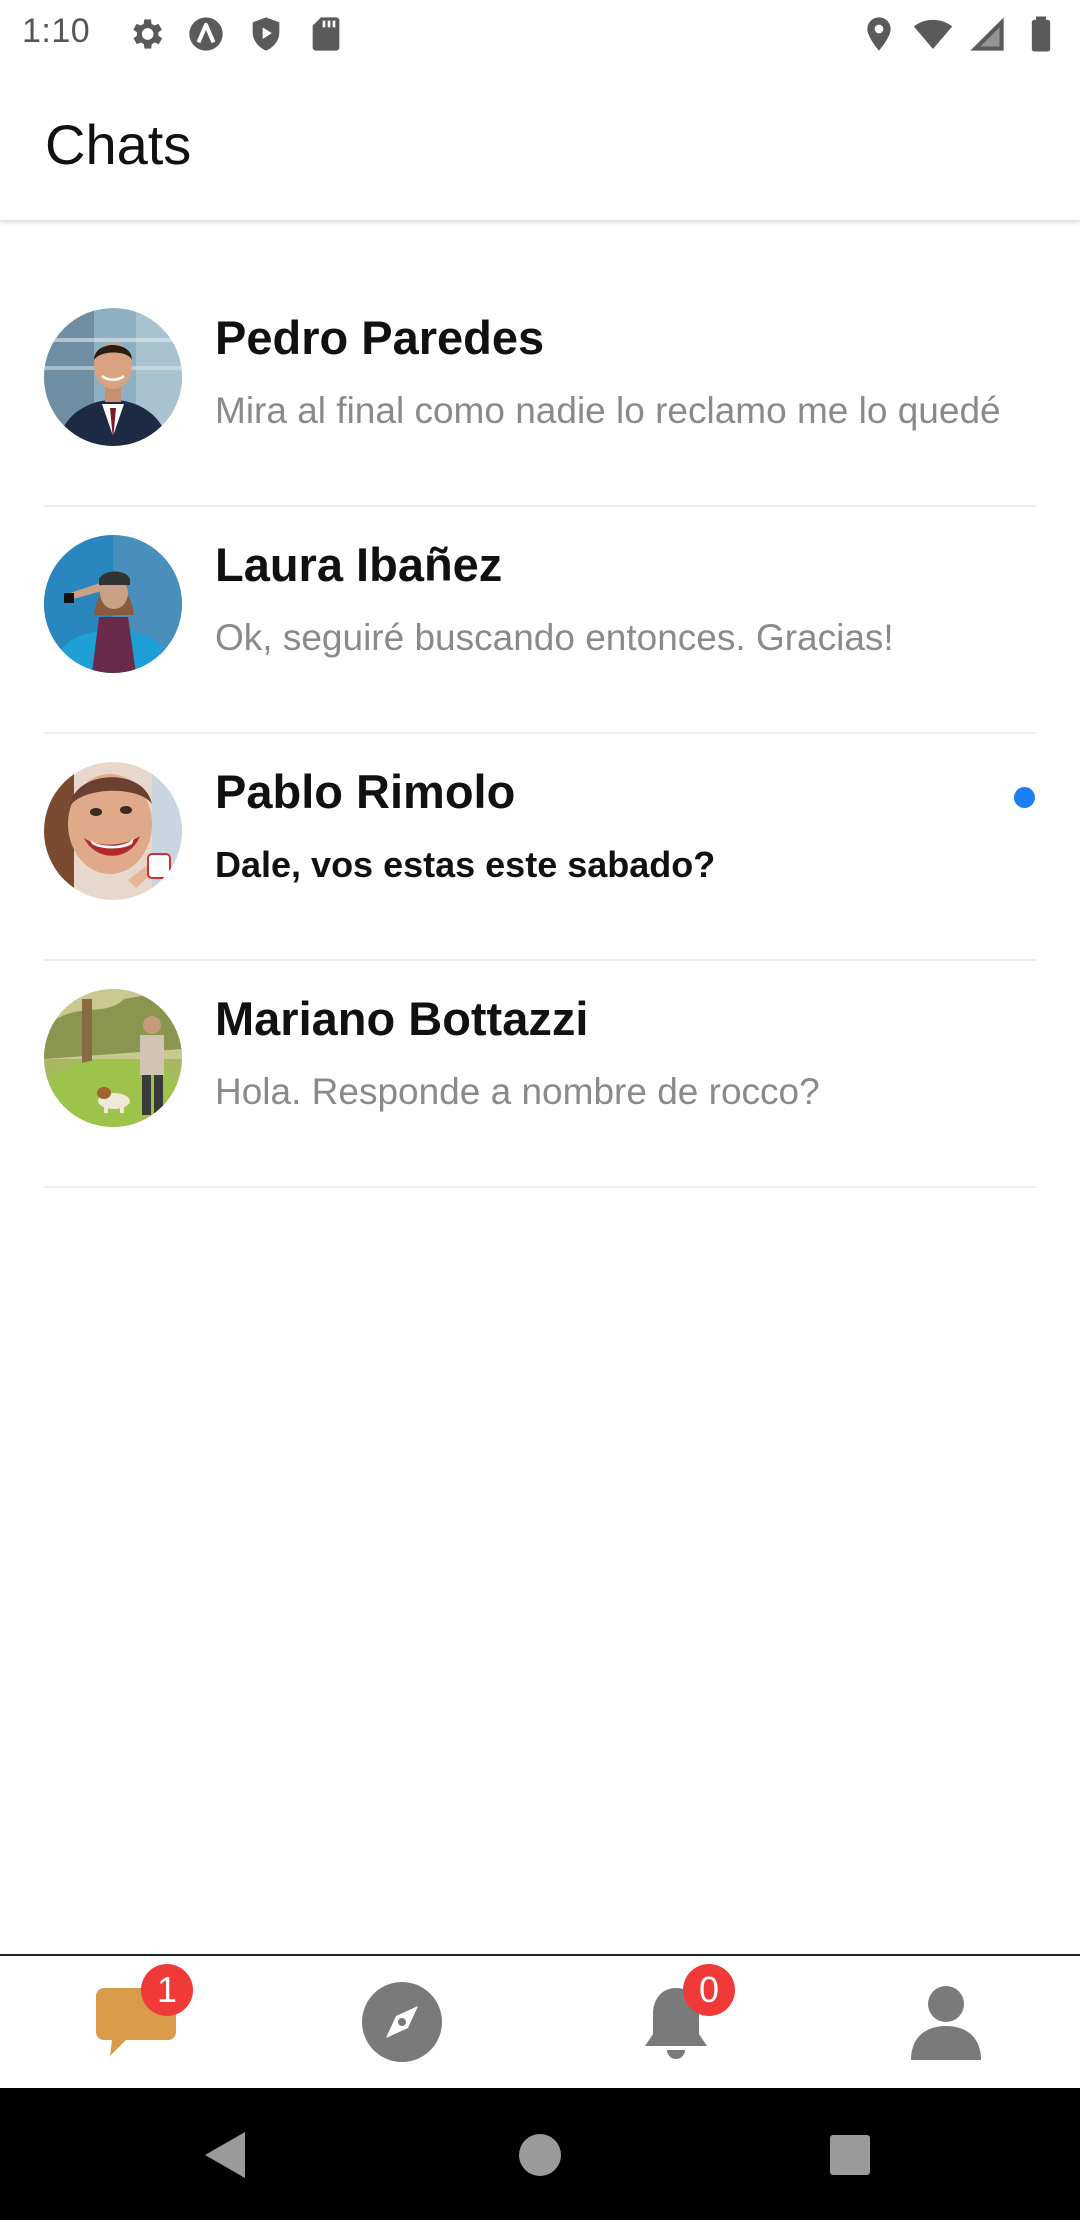 The width and height of the screenshot is (1080, 2220). I want to click on nav-item-explore, so click(405, 2023).